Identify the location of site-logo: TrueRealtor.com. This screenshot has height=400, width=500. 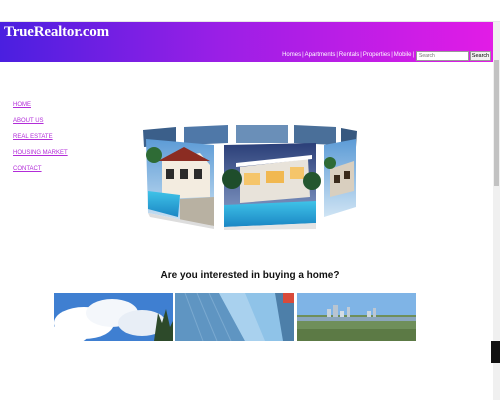
(56, 32).